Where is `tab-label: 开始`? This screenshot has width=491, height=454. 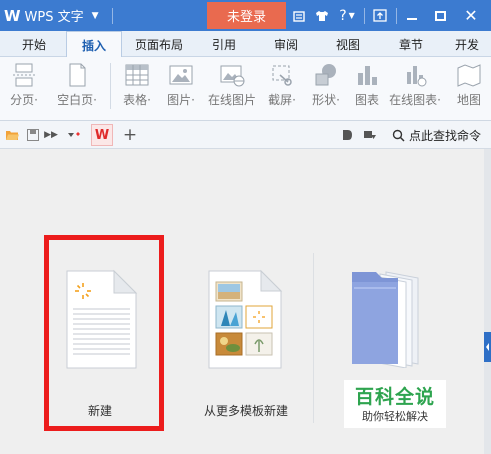
tab-label: 开始 is located at coordinates (33, 44).